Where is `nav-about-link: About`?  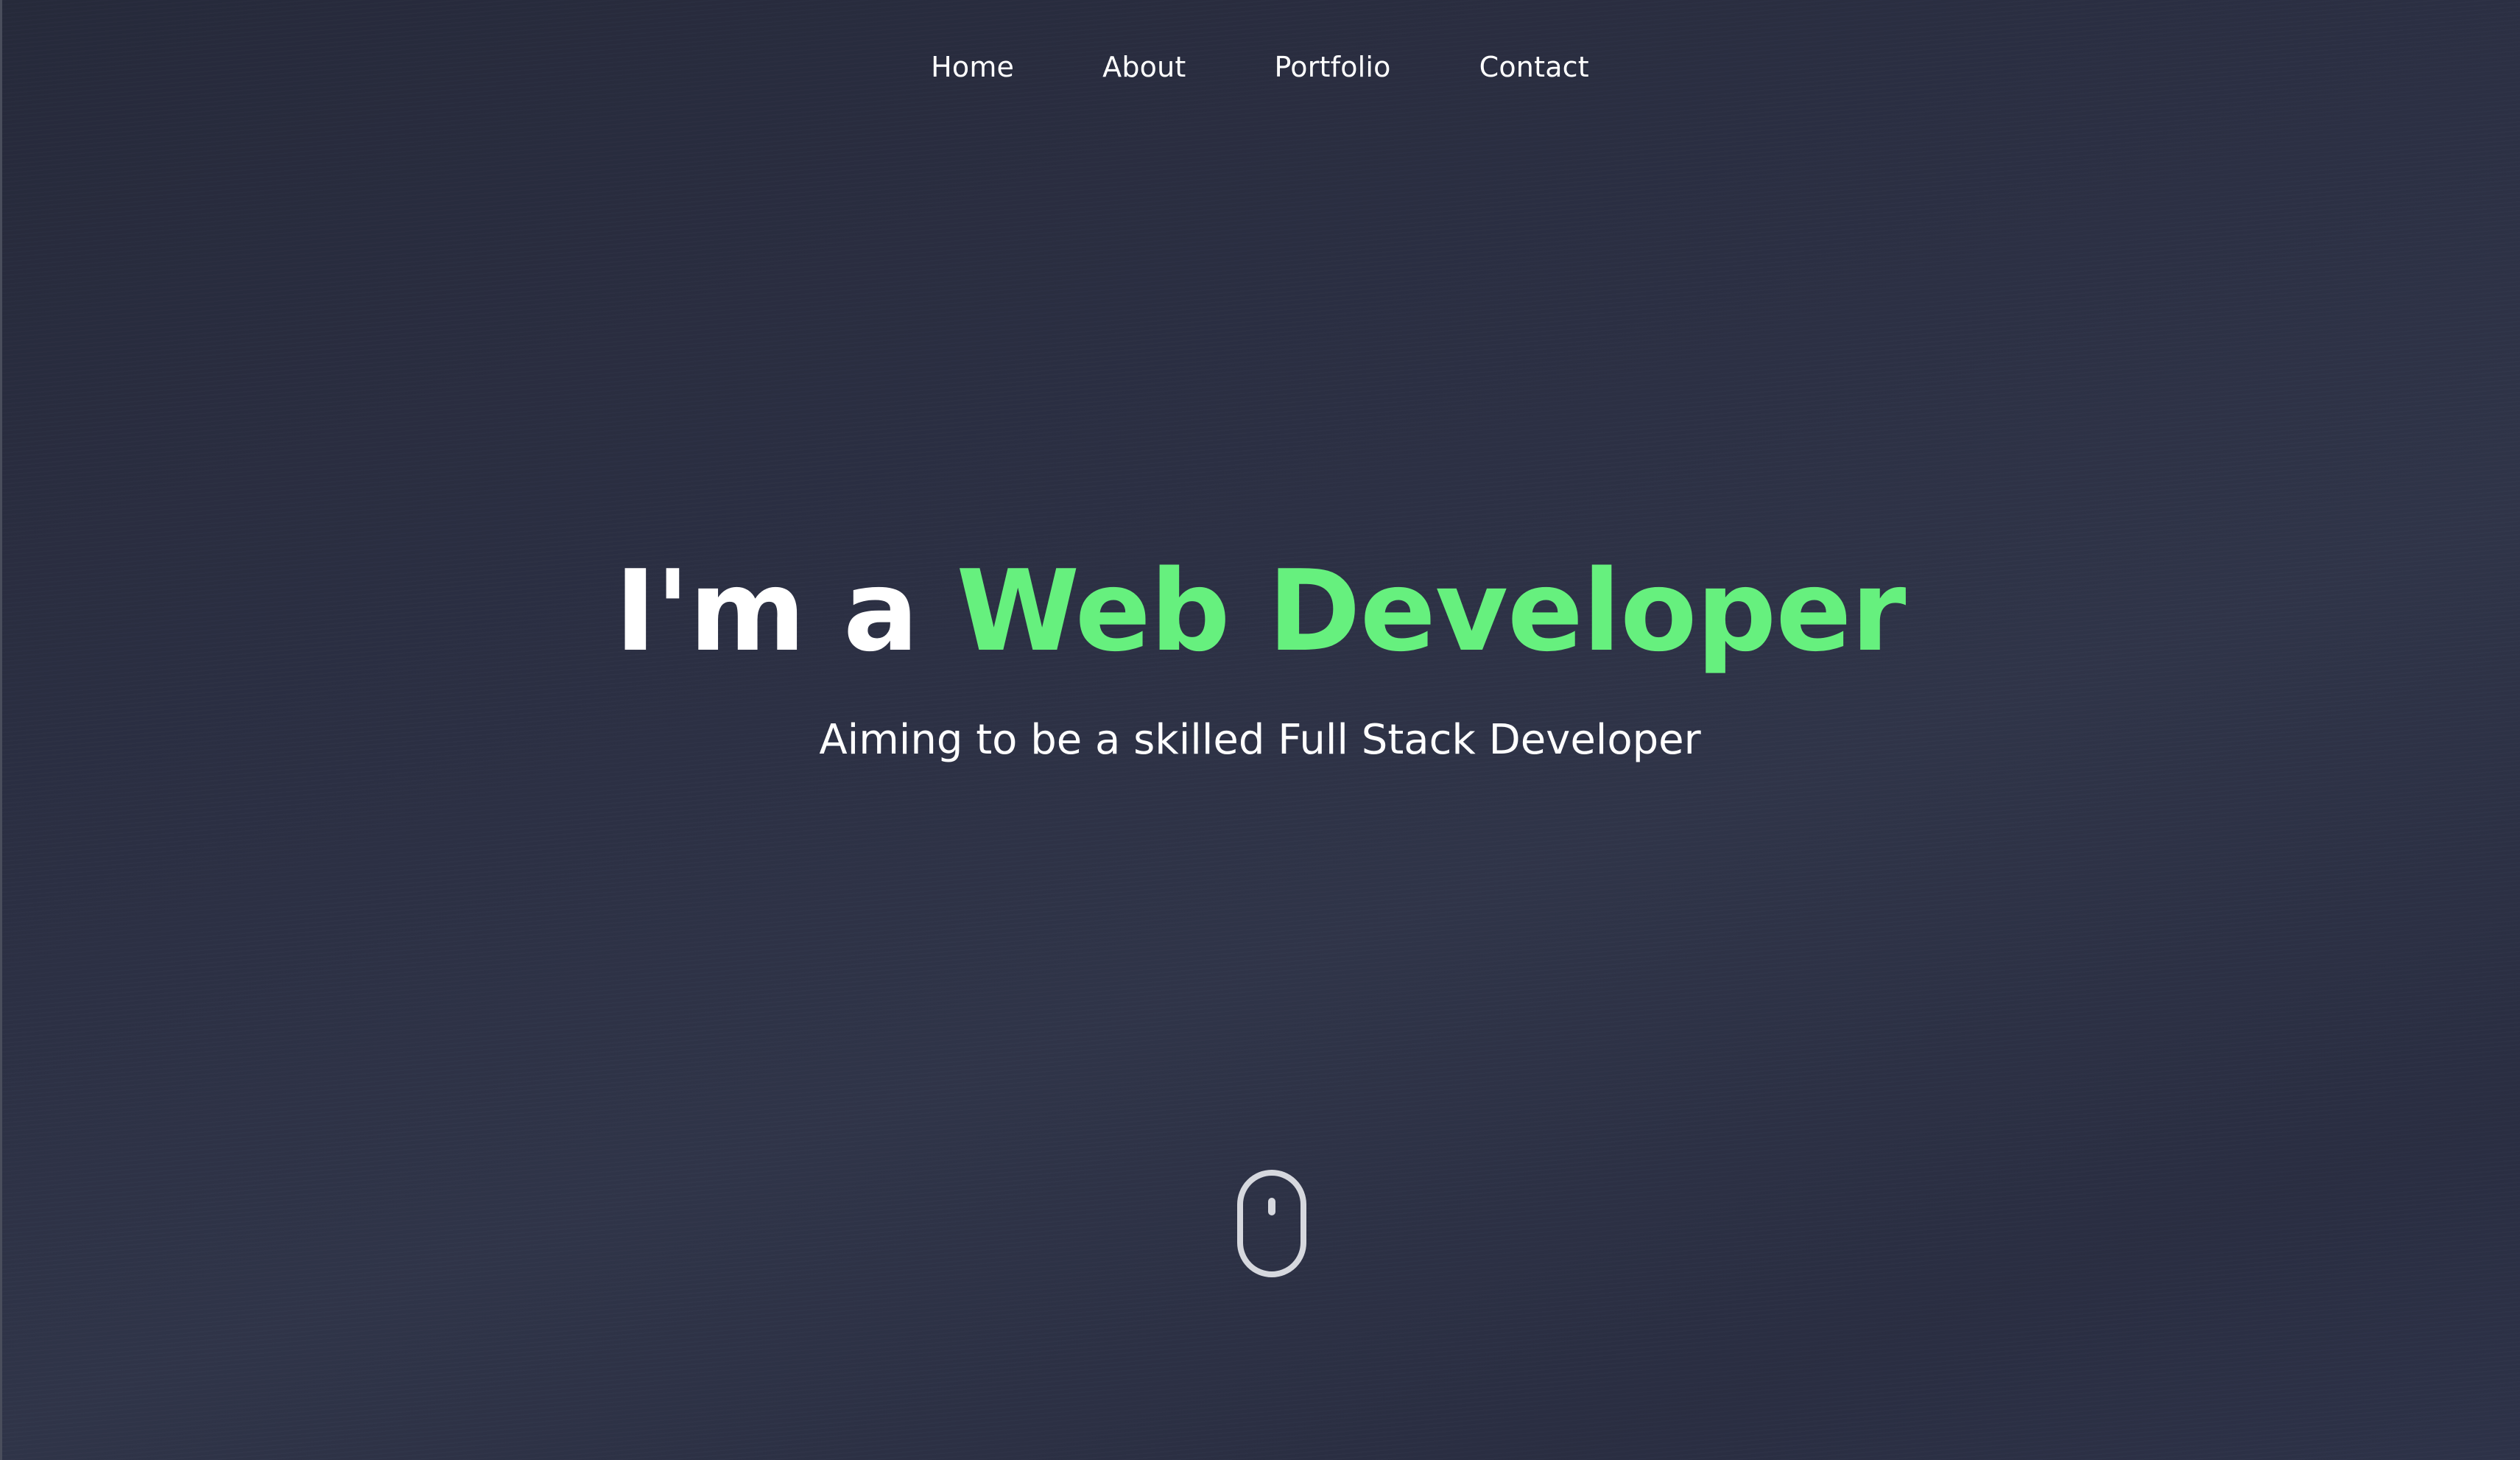 nav-about-link: About is located at coordinates (1144, 67).